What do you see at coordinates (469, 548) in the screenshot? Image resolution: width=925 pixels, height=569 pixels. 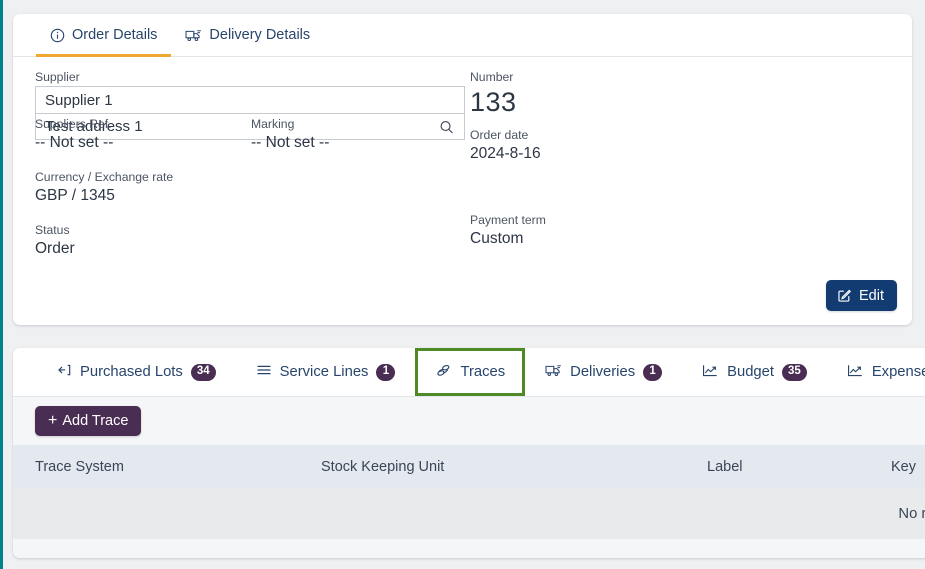 I see `traces-table-footer` at bounding box center [469, 548].